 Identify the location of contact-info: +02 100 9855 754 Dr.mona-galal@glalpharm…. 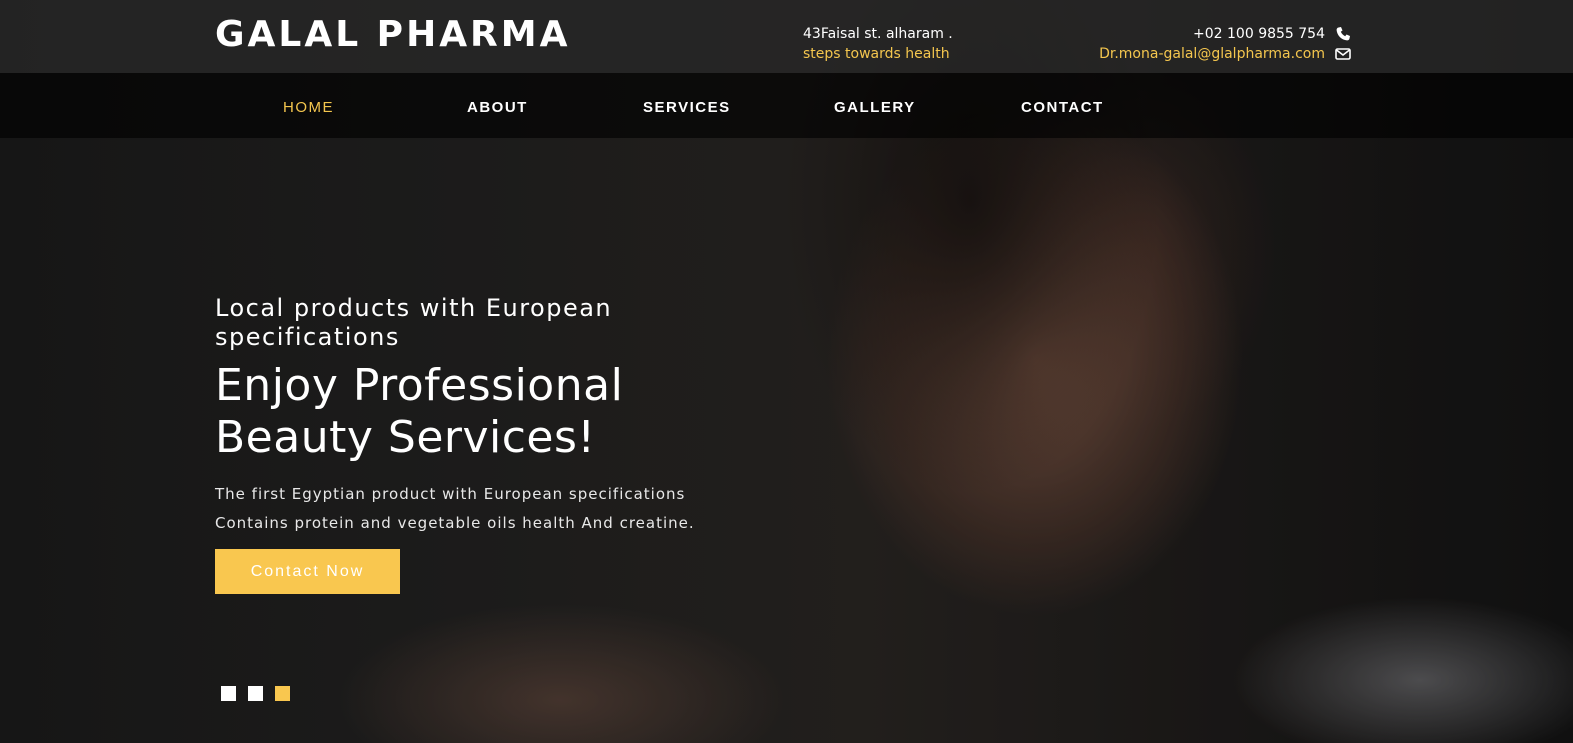
(1225, 44).